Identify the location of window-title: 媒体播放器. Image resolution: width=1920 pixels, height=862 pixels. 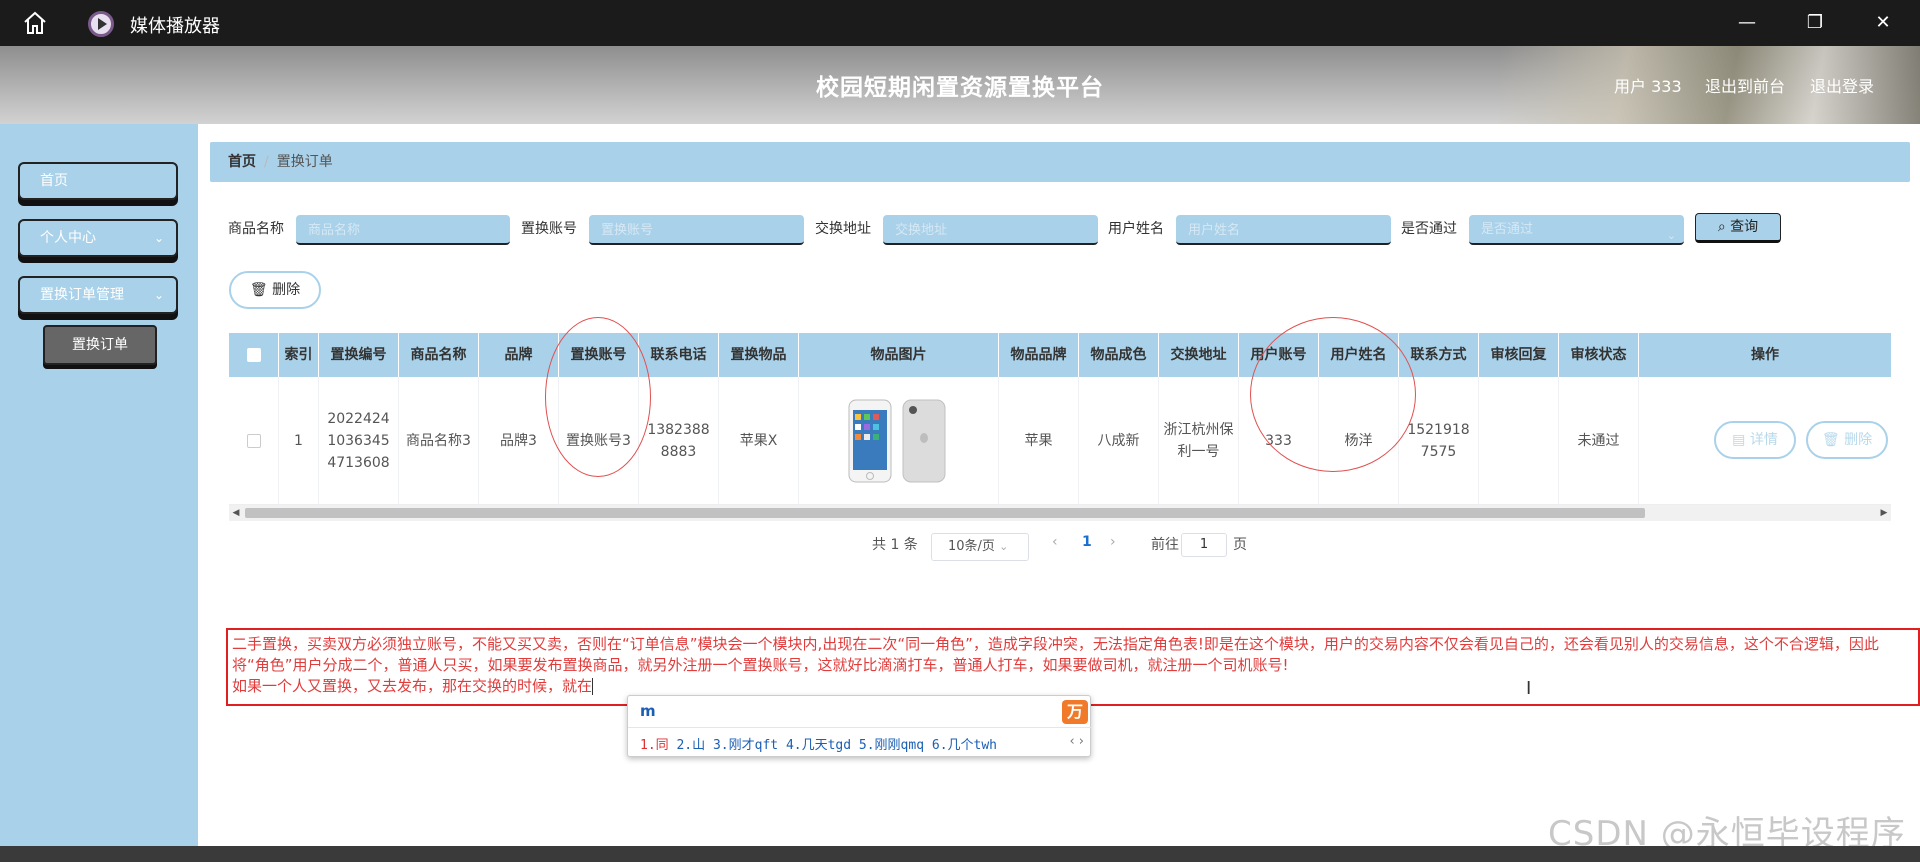
(175, 26).